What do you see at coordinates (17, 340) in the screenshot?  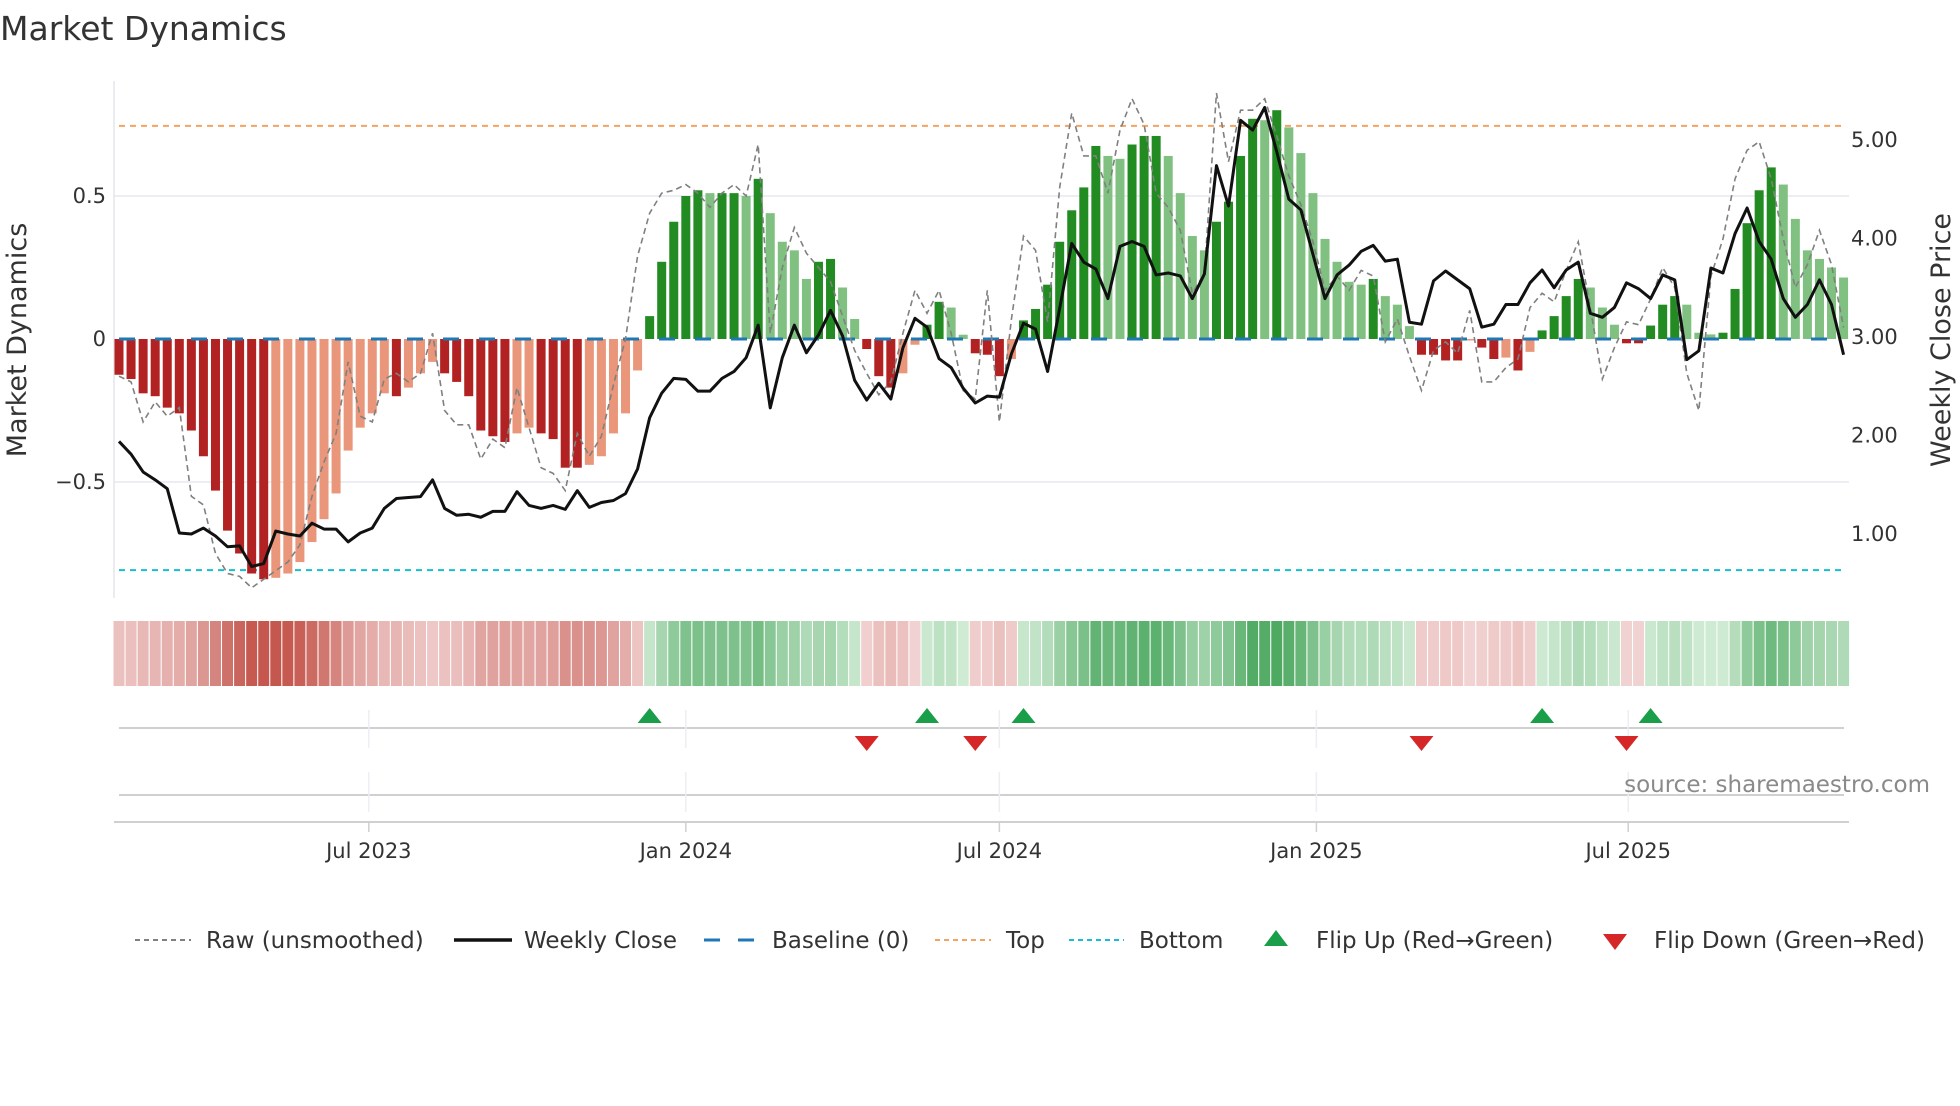 I see `left-axis-label: Market Dynamics` at bounding box center [17, 340].